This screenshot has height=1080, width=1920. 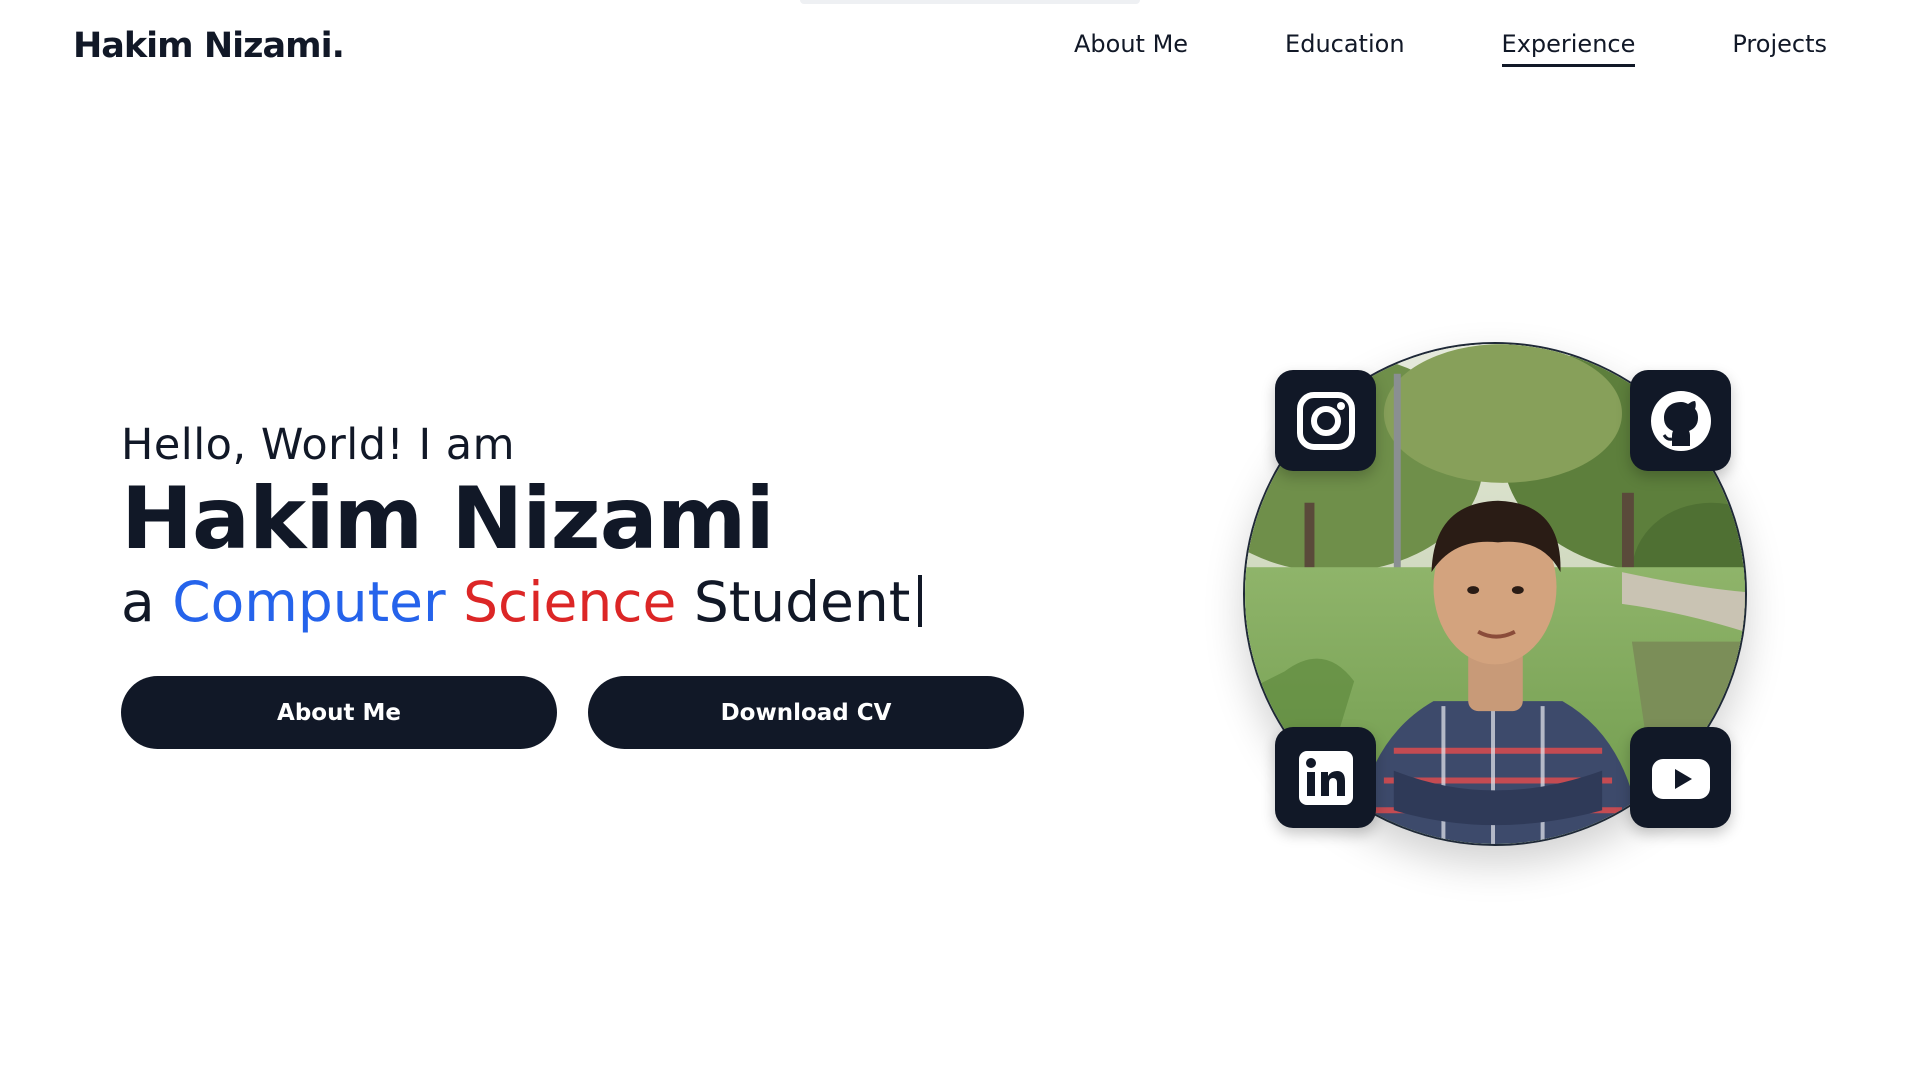 I want to click on role-word-computer: Computer, so click(x=309, y=602).